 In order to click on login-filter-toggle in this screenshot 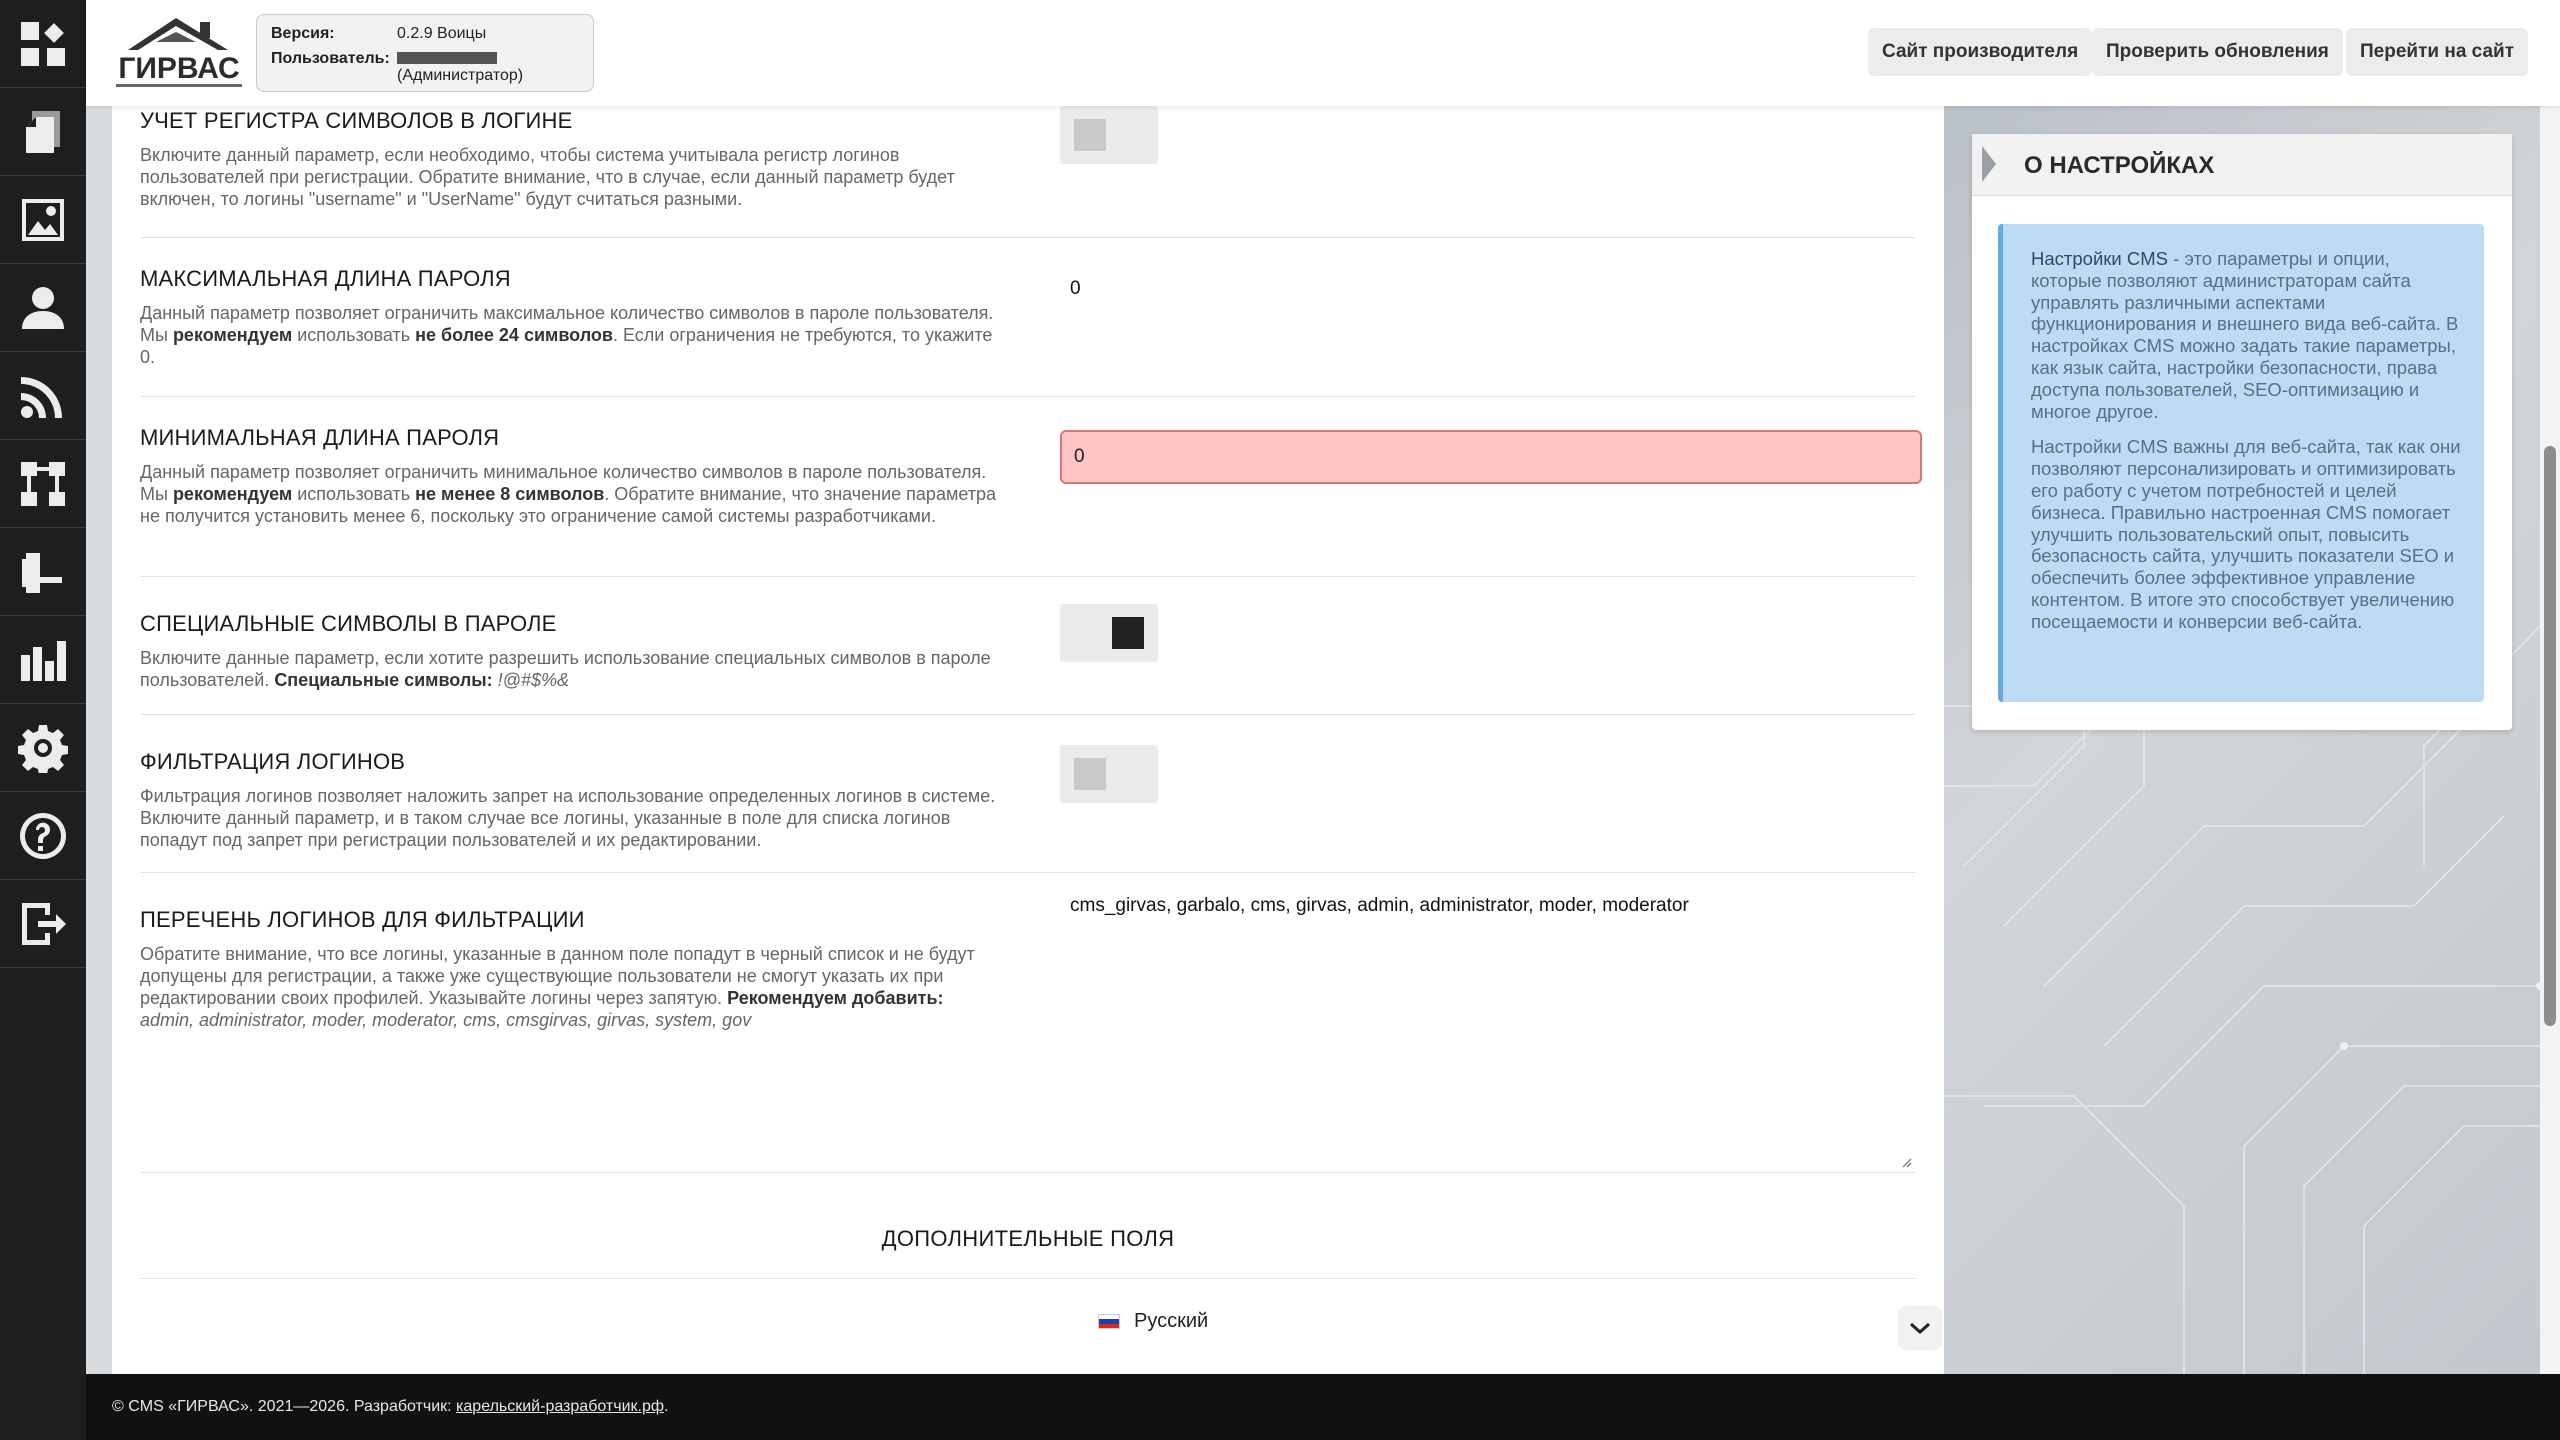, I will do `click(1109, 774)`.